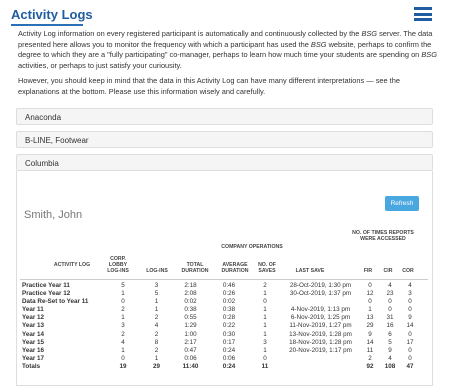 The height and width of the screenshot is (386, 450). Describe the element at coordinates (402, 203) in the screenshot. I see `refresh-button: Refresh` at that location.